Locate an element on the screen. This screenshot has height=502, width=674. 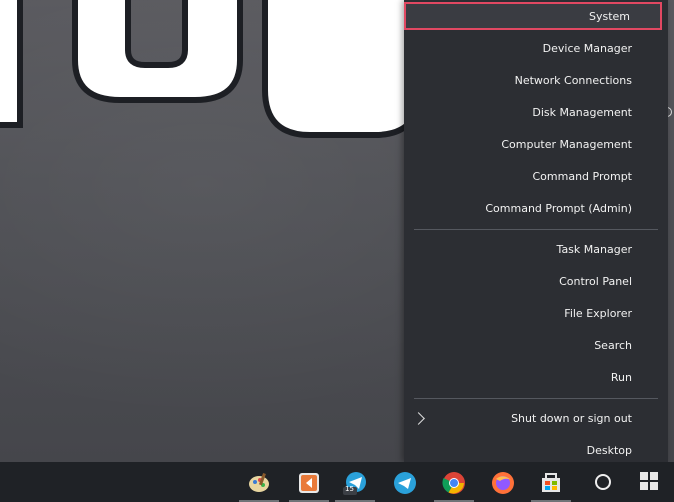
menu-item-label: Shut down or sign out is located at coordinates (571, 418).